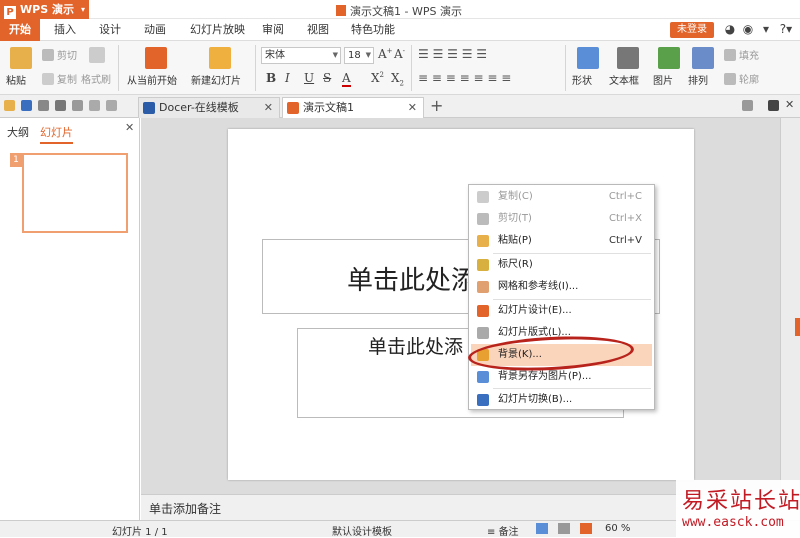 The image size is (800, 538). I want to click on tool-icon, so click(747, 105).